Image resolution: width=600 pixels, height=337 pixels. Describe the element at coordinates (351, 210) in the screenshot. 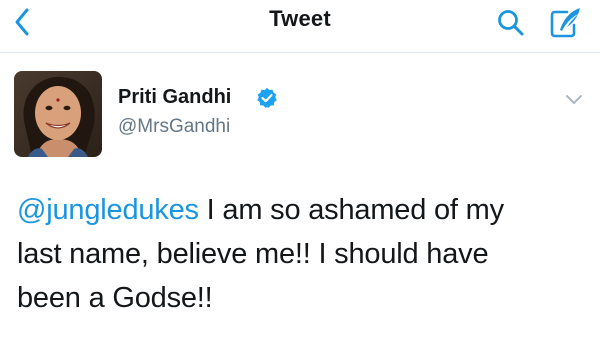

I see `tweet-text-segment: I am so ashamed of my` at that location.